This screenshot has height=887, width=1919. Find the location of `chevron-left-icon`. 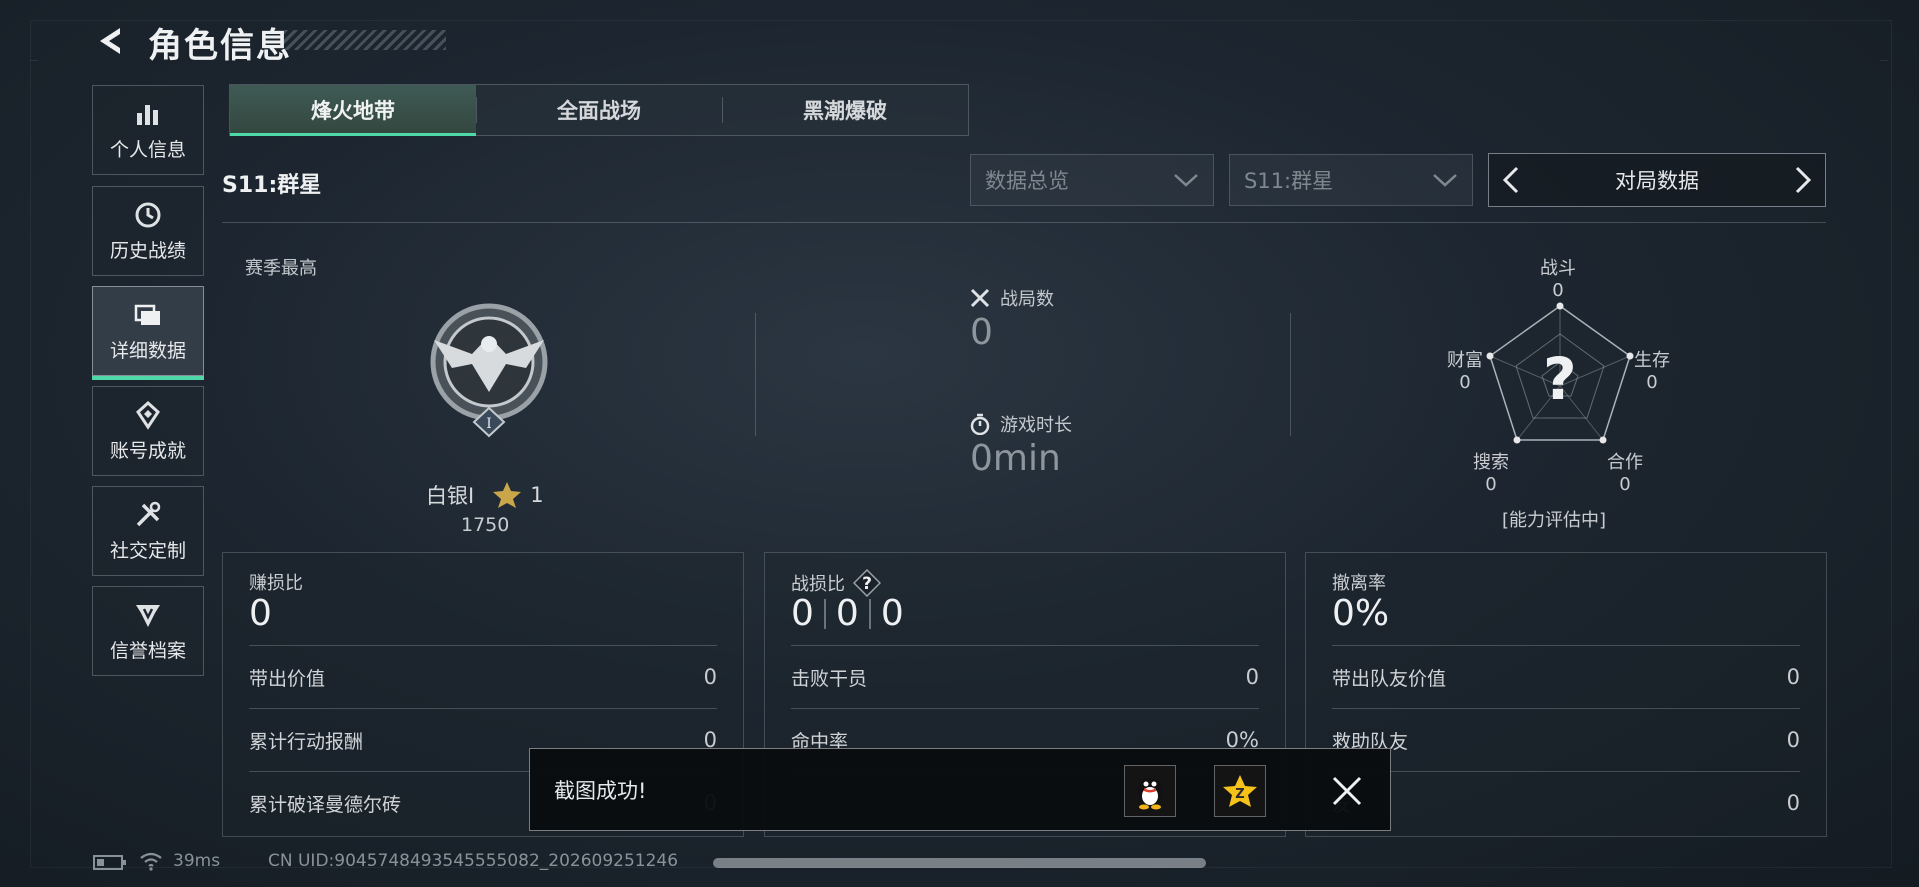

chevron-left-icon is located at coordinates (1511, 180).